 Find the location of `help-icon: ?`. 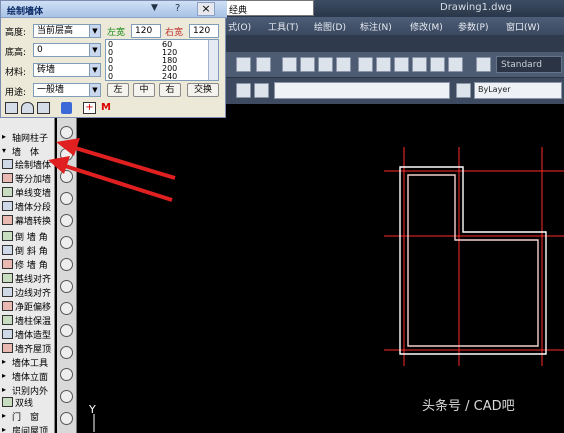

help-icon: ? is located at coordinates (177, 8).